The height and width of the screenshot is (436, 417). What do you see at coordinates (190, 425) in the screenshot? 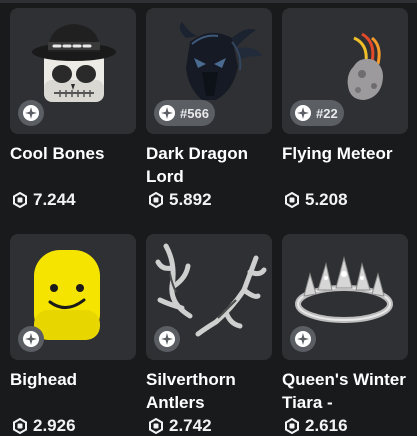
I see `price-value: 2.742` at bounding box center [190, 425].